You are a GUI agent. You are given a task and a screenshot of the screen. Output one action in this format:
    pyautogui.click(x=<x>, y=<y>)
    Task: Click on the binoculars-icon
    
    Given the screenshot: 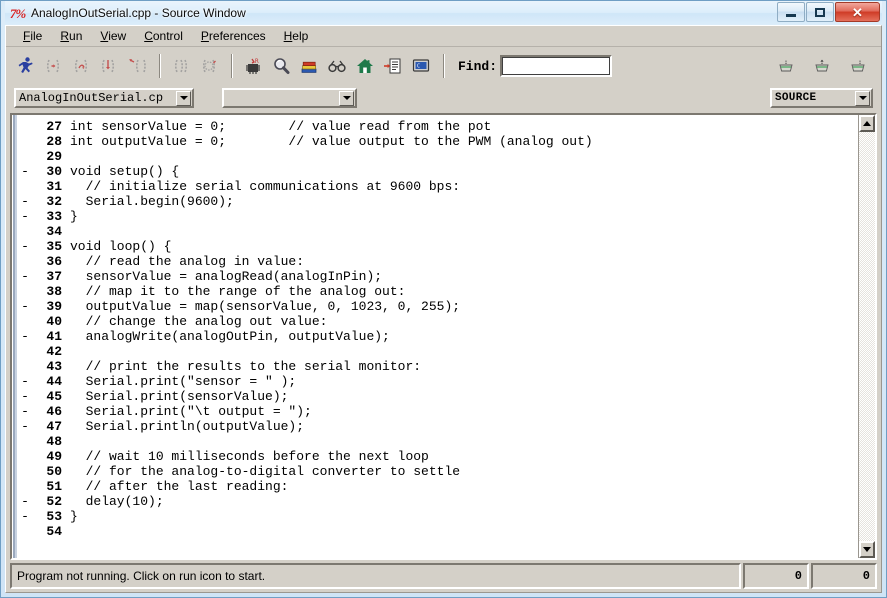 What is the action you would take?
    pyautogui.click(x=337, y=66)
    